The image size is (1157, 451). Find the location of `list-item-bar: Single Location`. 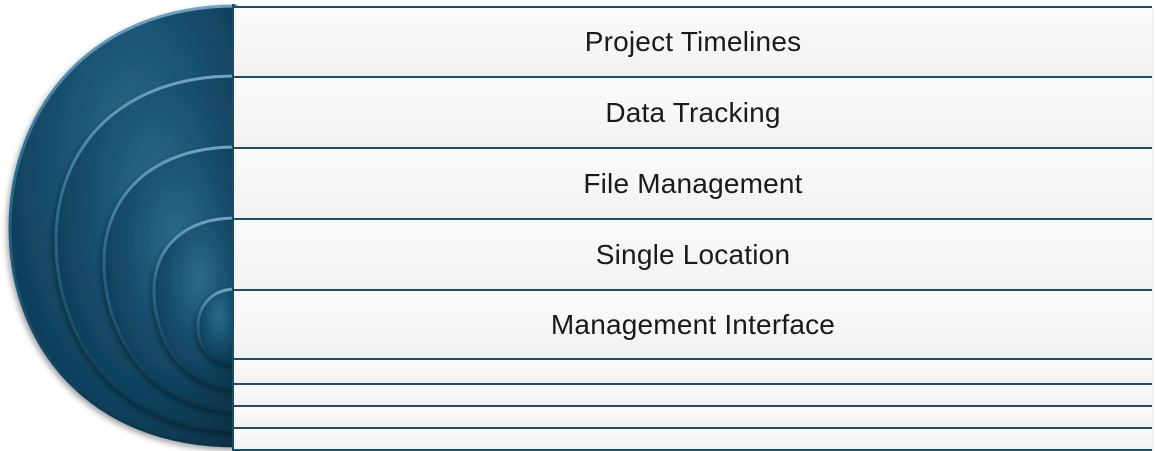

list-item-bar: Single Location is located at coordinates (693, 253).